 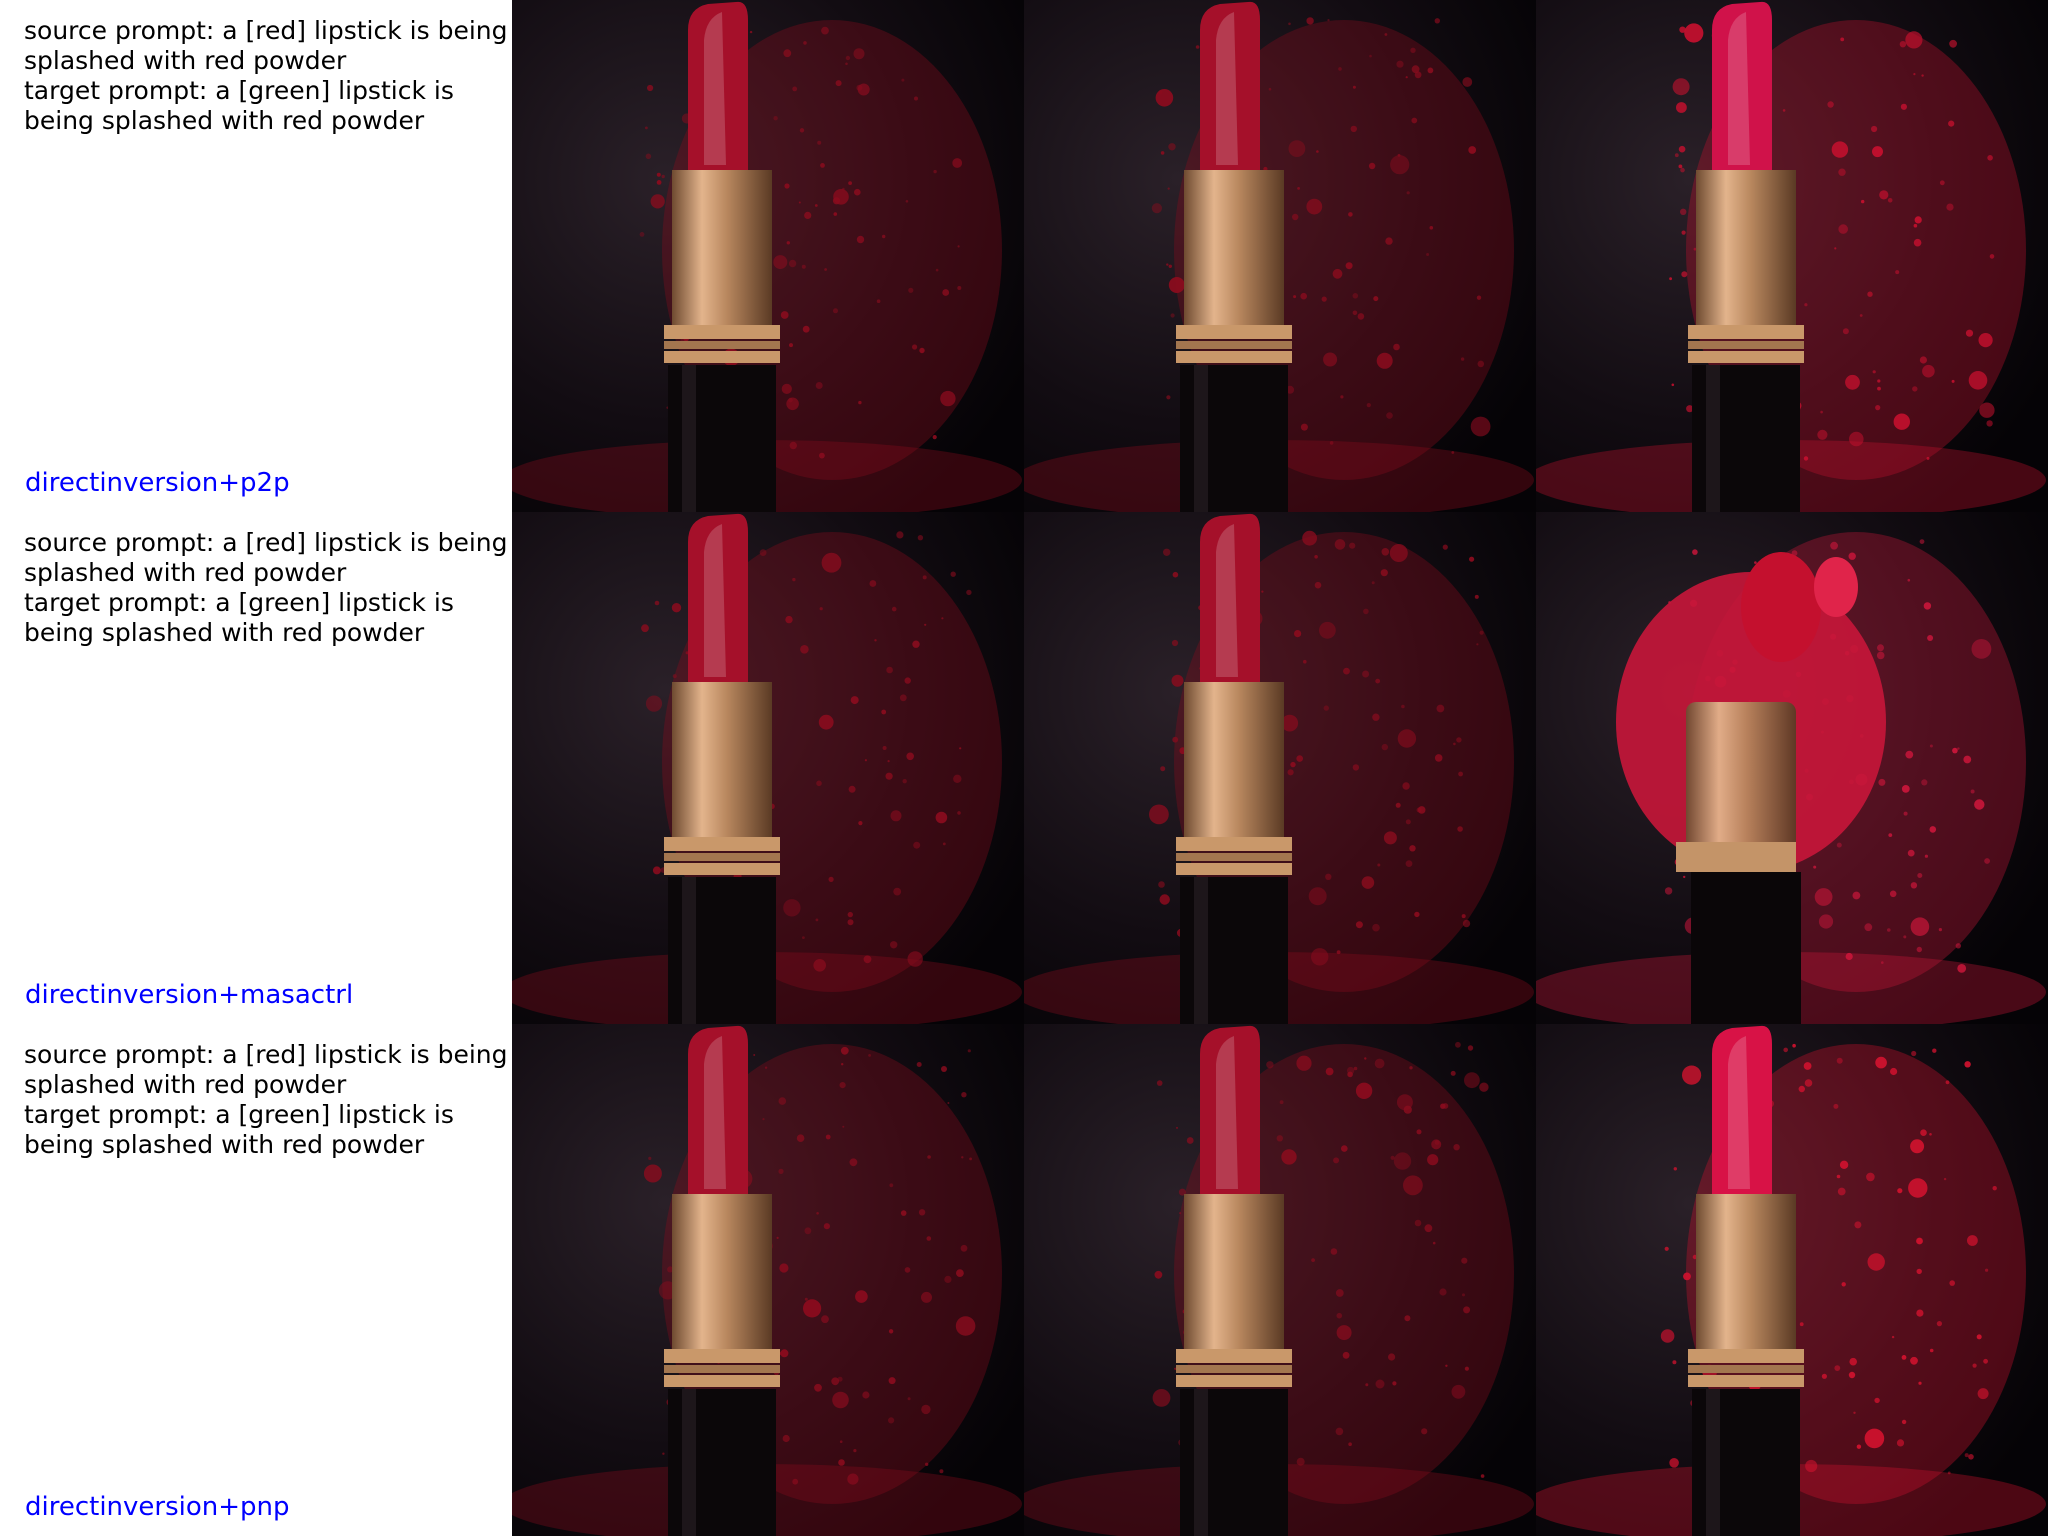 What do you see at coordinates (157, 1507) in the screenshot?
I see `method-label: directinversion+pnp` at bounding box center [157, 1507].